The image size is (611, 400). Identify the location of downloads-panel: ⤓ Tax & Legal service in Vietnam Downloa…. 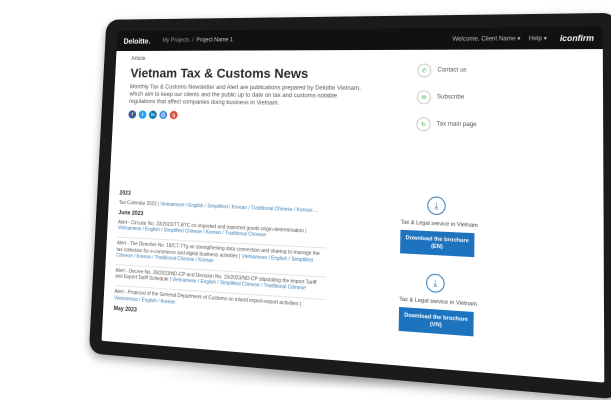
(451, 276).